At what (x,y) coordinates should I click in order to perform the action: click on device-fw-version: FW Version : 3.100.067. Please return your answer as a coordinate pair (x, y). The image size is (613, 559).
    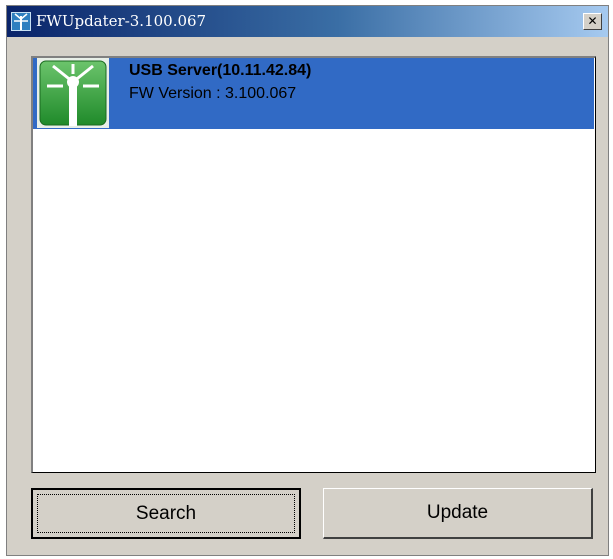
    Looking at the image, I should click on (213, 93).